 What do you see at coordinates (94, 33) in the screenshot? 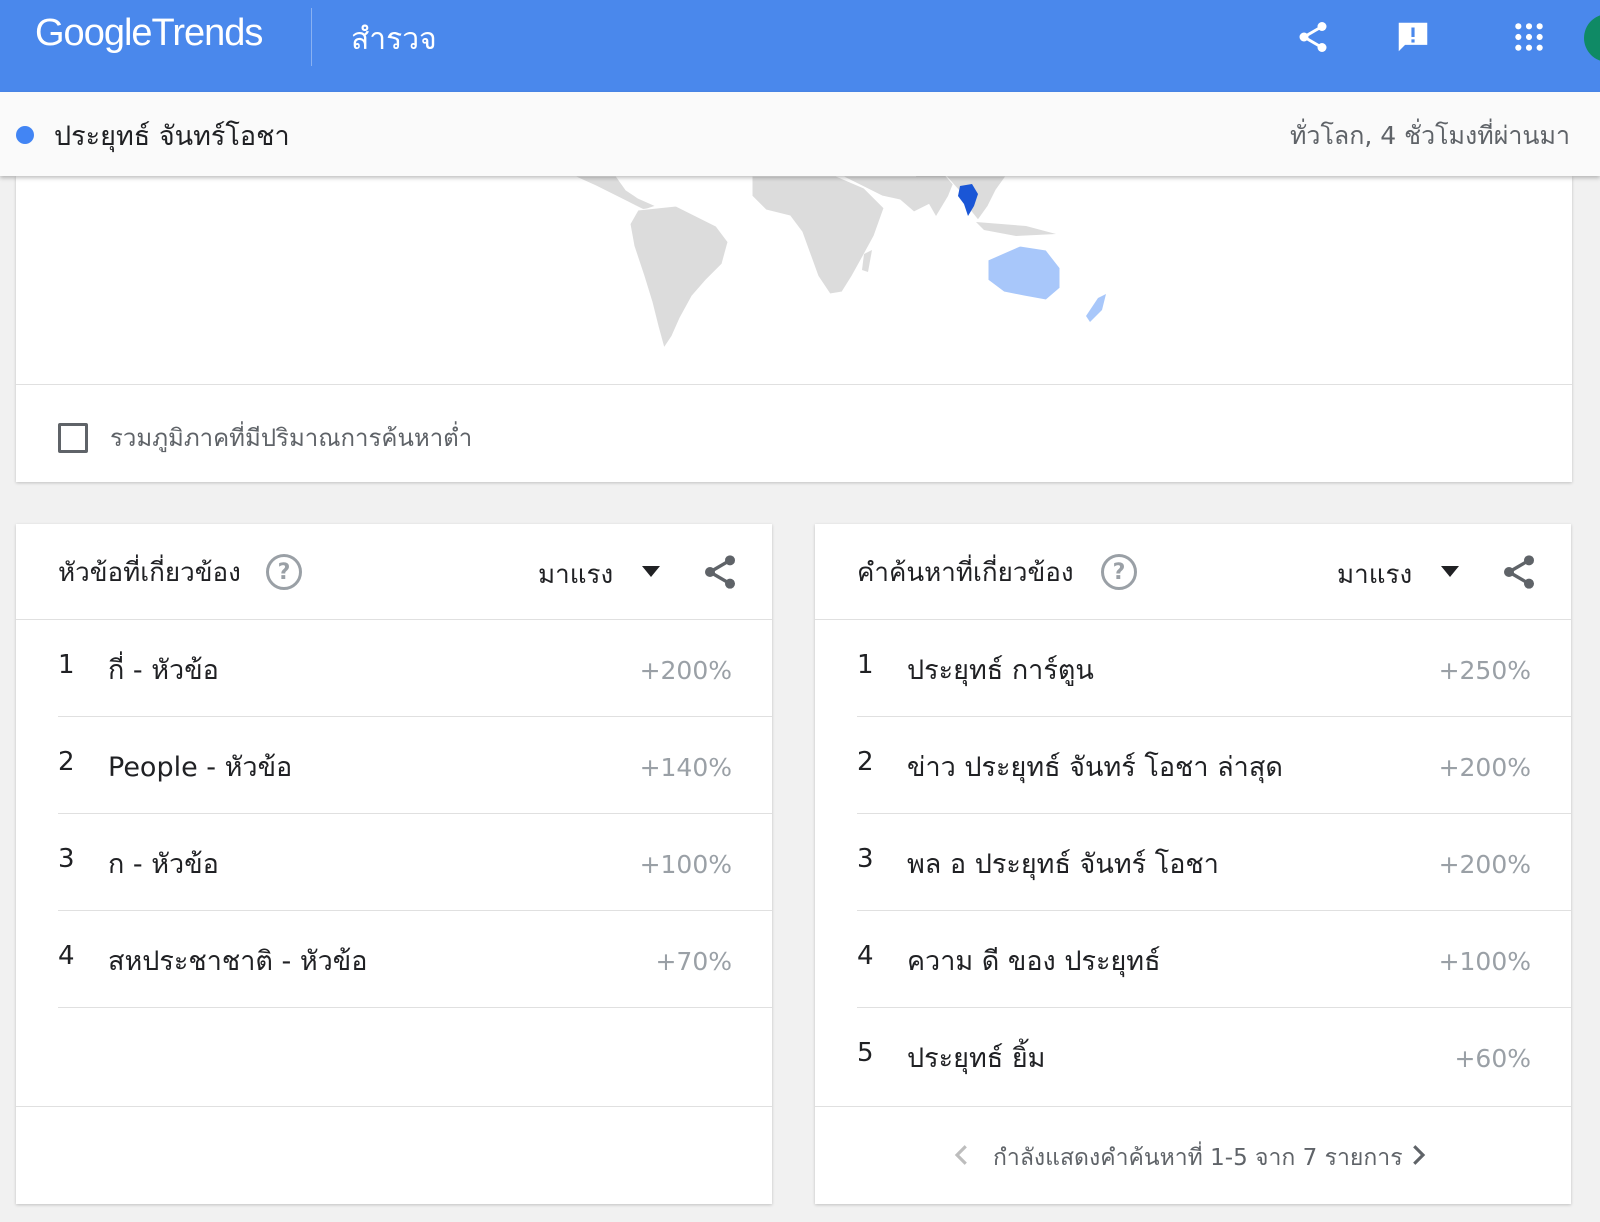
I see `logo-google-text: Google` at bounding box center [94, 33].